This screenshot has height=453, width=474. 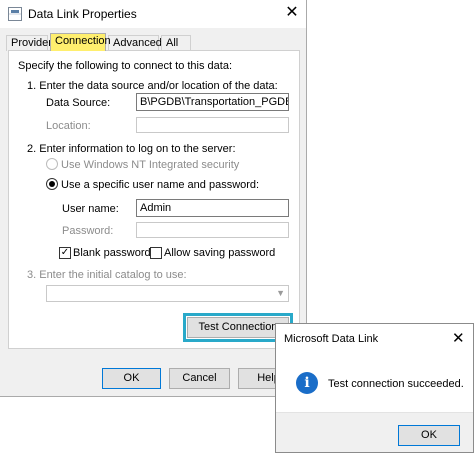 What do you see at coordinates (68, 126) in the screenshot?
I see `location-label: Location:` at bounding box center [68, 126].